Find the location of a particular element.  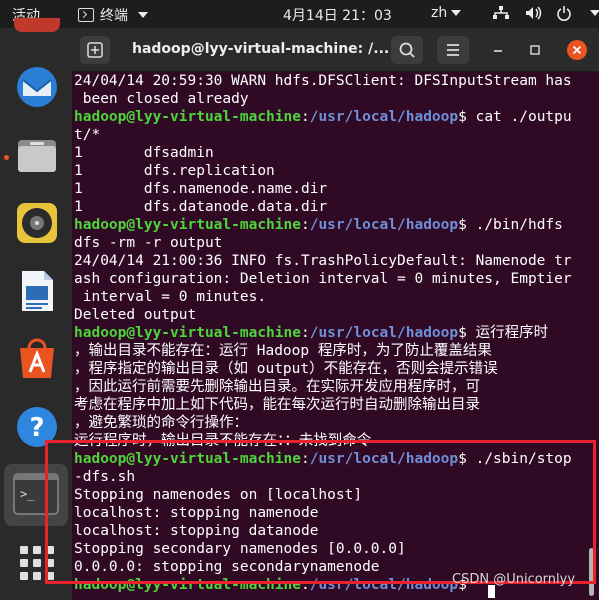

hamburger-icon is located at coordinates (453, 50).